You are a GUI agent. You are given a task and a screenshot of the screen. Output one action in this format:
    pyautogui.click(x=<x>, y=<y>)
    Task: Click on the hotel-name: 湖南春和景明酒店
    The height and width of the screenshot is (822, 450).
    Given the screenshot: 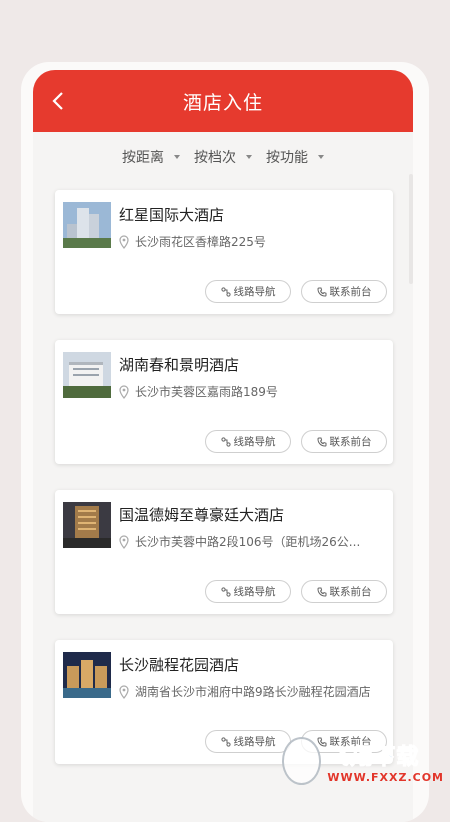 What is the action you would take?
    pyautogui.click(x=179, y=365)
    